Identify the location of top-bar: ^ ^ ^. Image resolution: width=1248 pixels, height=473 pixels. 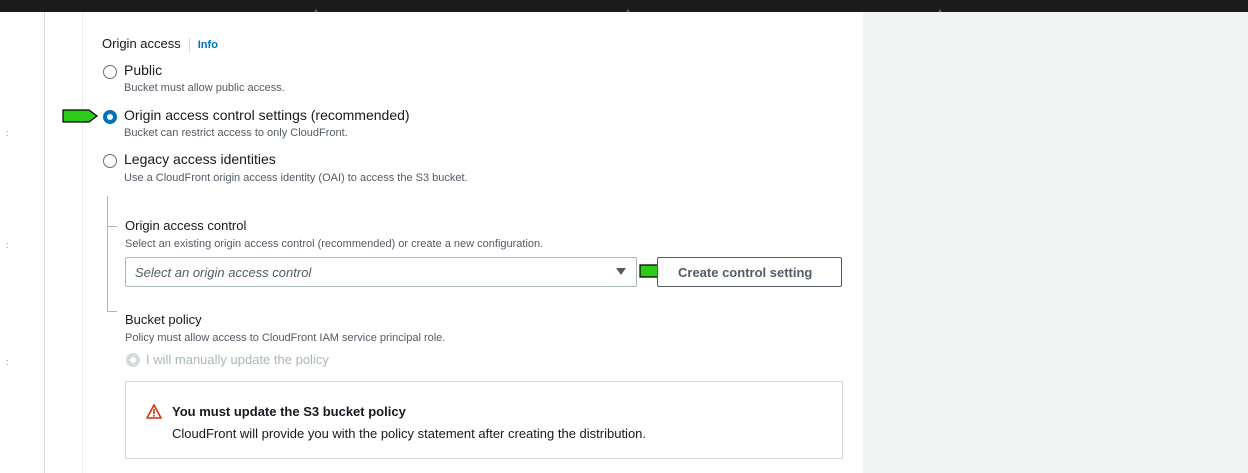
(624, 9).